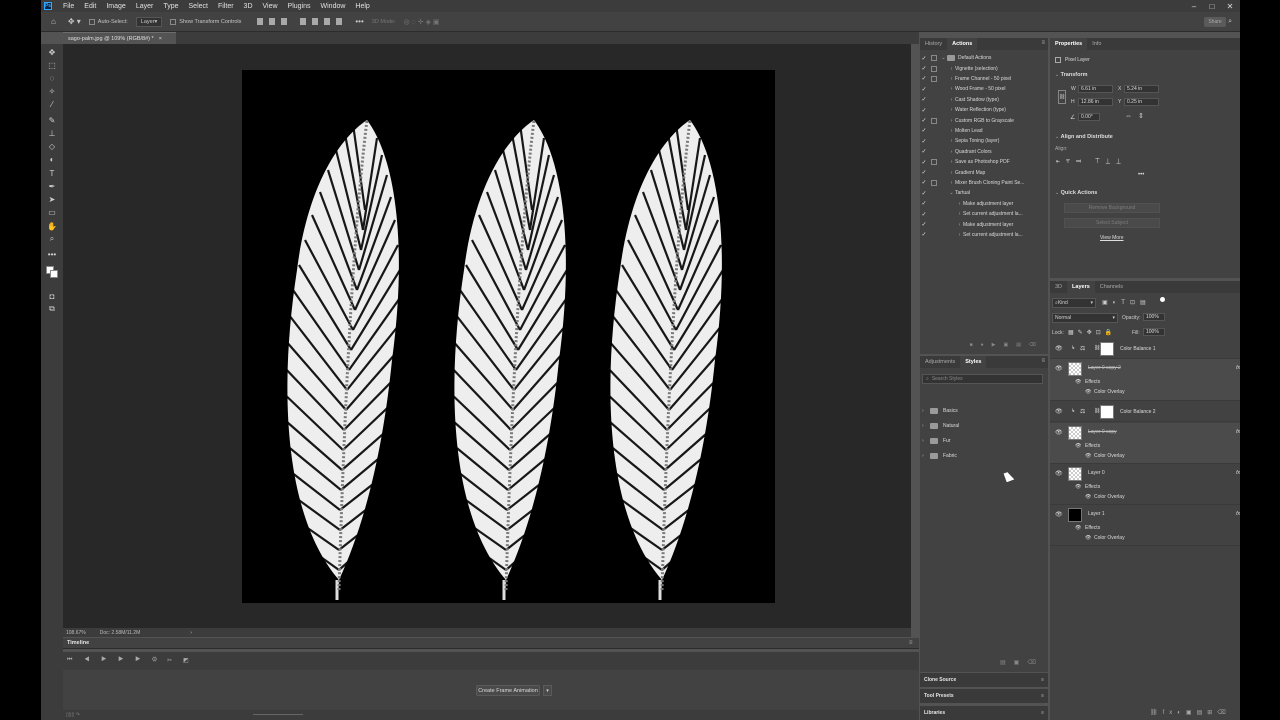 The width and height of the screenshot is (1280, 720). Describe the element at coordinates (149, 21) in the screenshot. I see `auto-select-target-dropdown: Layer ▾` at that location.